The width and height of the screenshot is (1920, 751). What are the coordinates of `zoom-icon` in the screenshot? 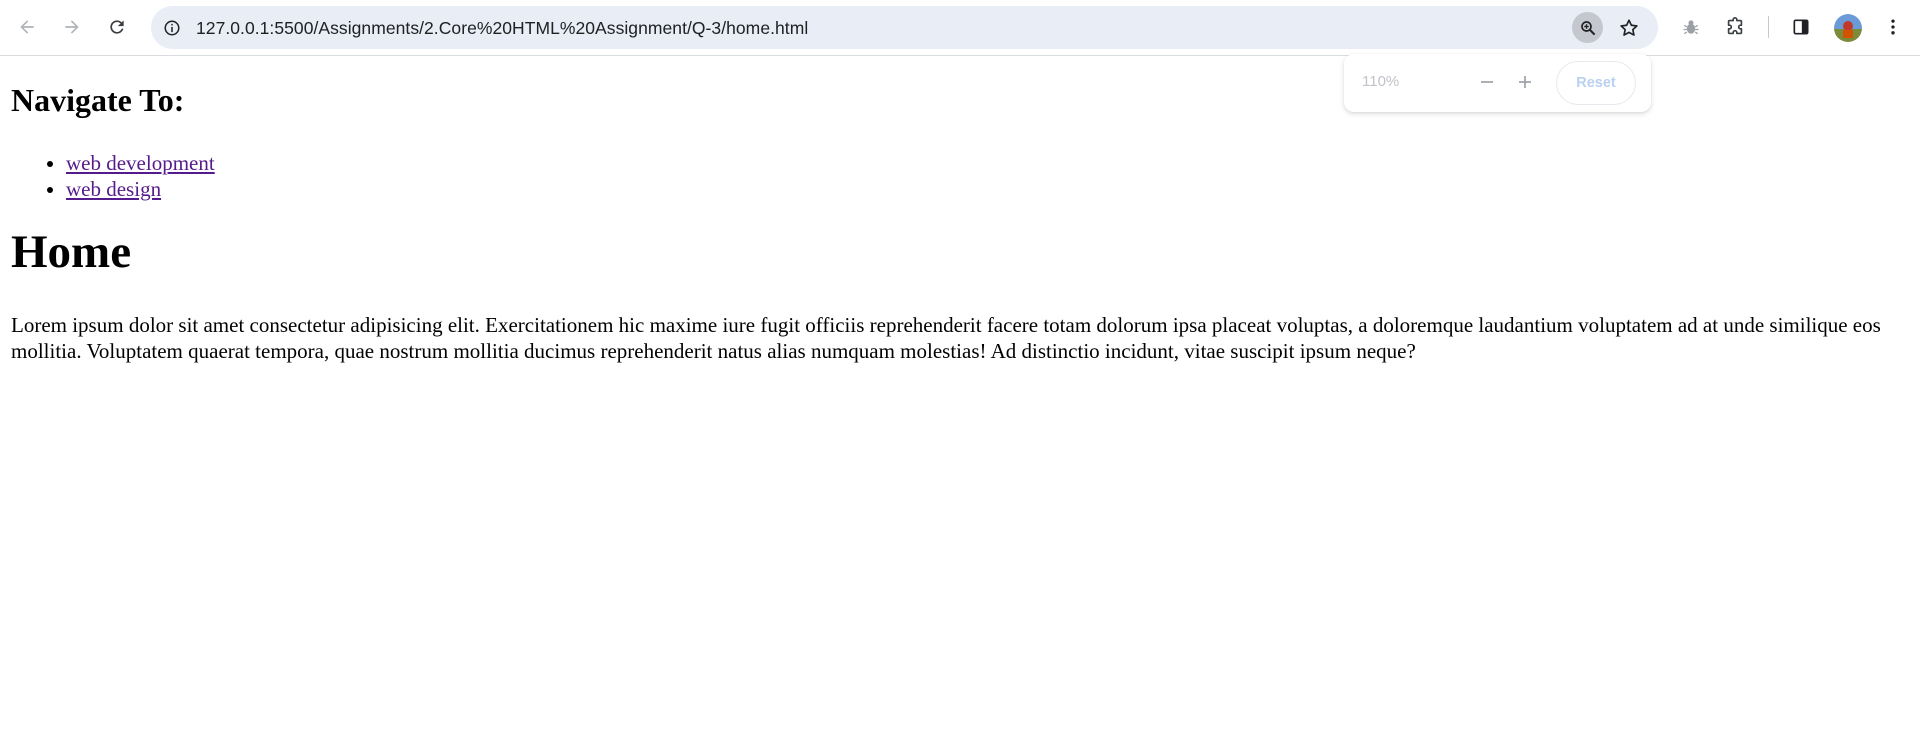 It's located at (1587, 27).